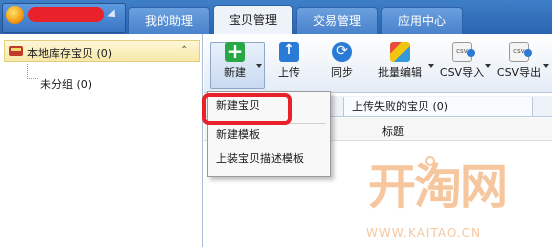 This screenshot has width=552, height=247. I want to click on tab-upload-failed: 上传失败的宝贝 (0), so click(438, 106).